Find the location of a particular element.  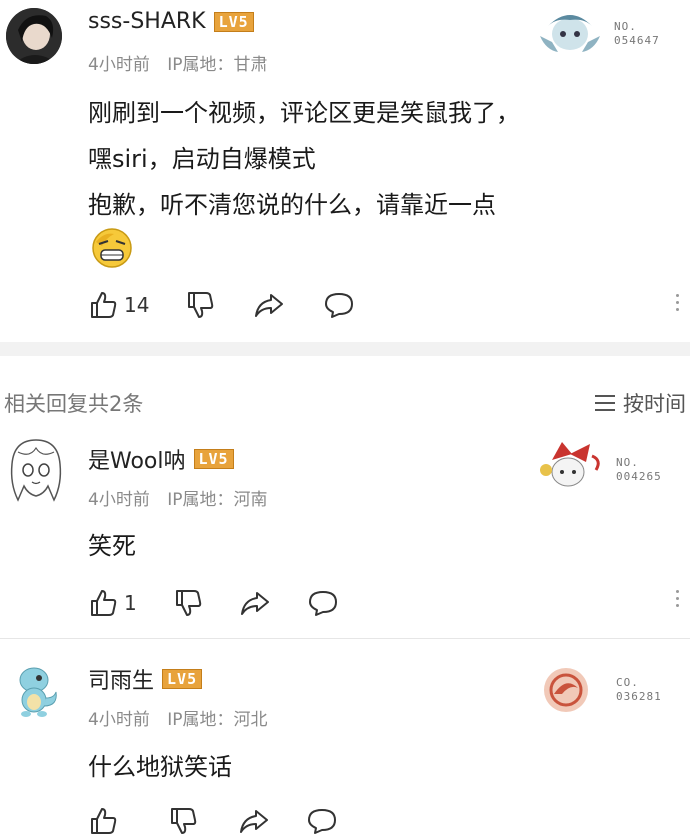

username-text: 司雨生 is located at coordinates (121, 679).